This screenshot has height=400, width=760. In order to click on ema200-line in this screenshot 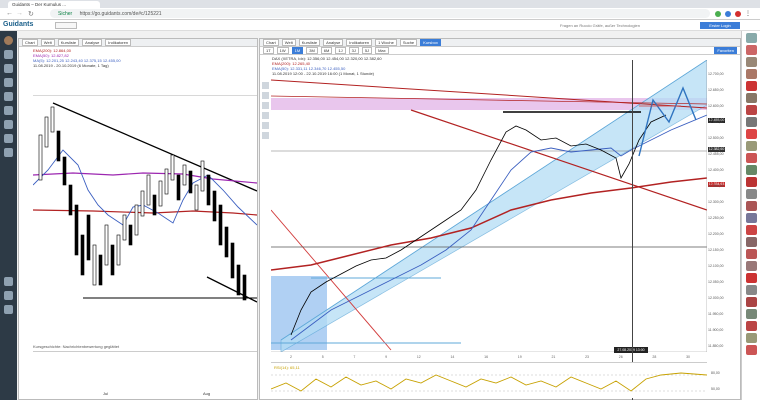, I will do `click(145, 212)`.